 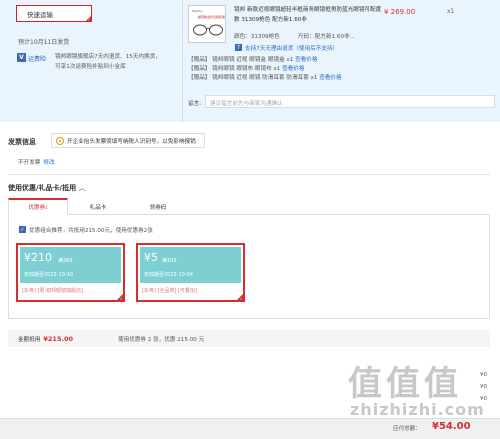 I want to click on message-input: 建议留言前先与商家沟通确认, so click(x=350, y=101).